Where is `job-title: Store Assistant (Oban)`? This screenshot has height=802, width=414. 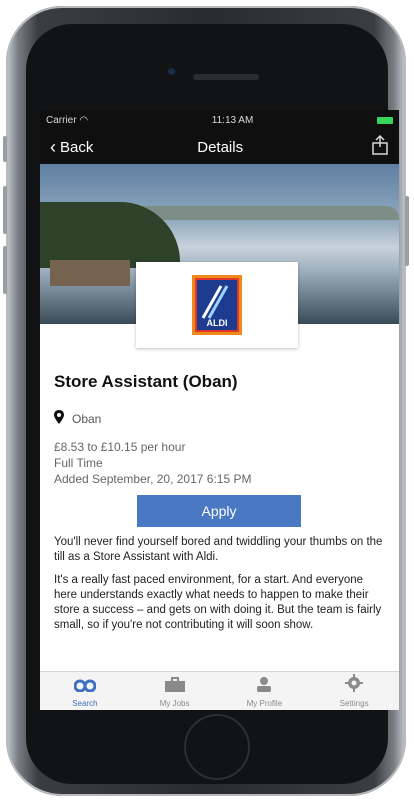
job-title: Store Assistant (Oban) is located at coordinates (146, 381).